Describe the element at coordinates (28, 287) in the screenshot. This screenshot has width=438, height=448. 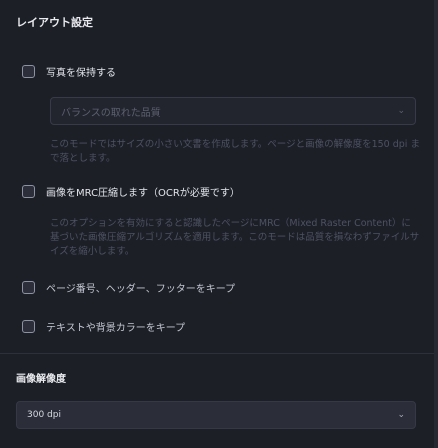
I see `keep-page-numbers-checkbox` at that location.